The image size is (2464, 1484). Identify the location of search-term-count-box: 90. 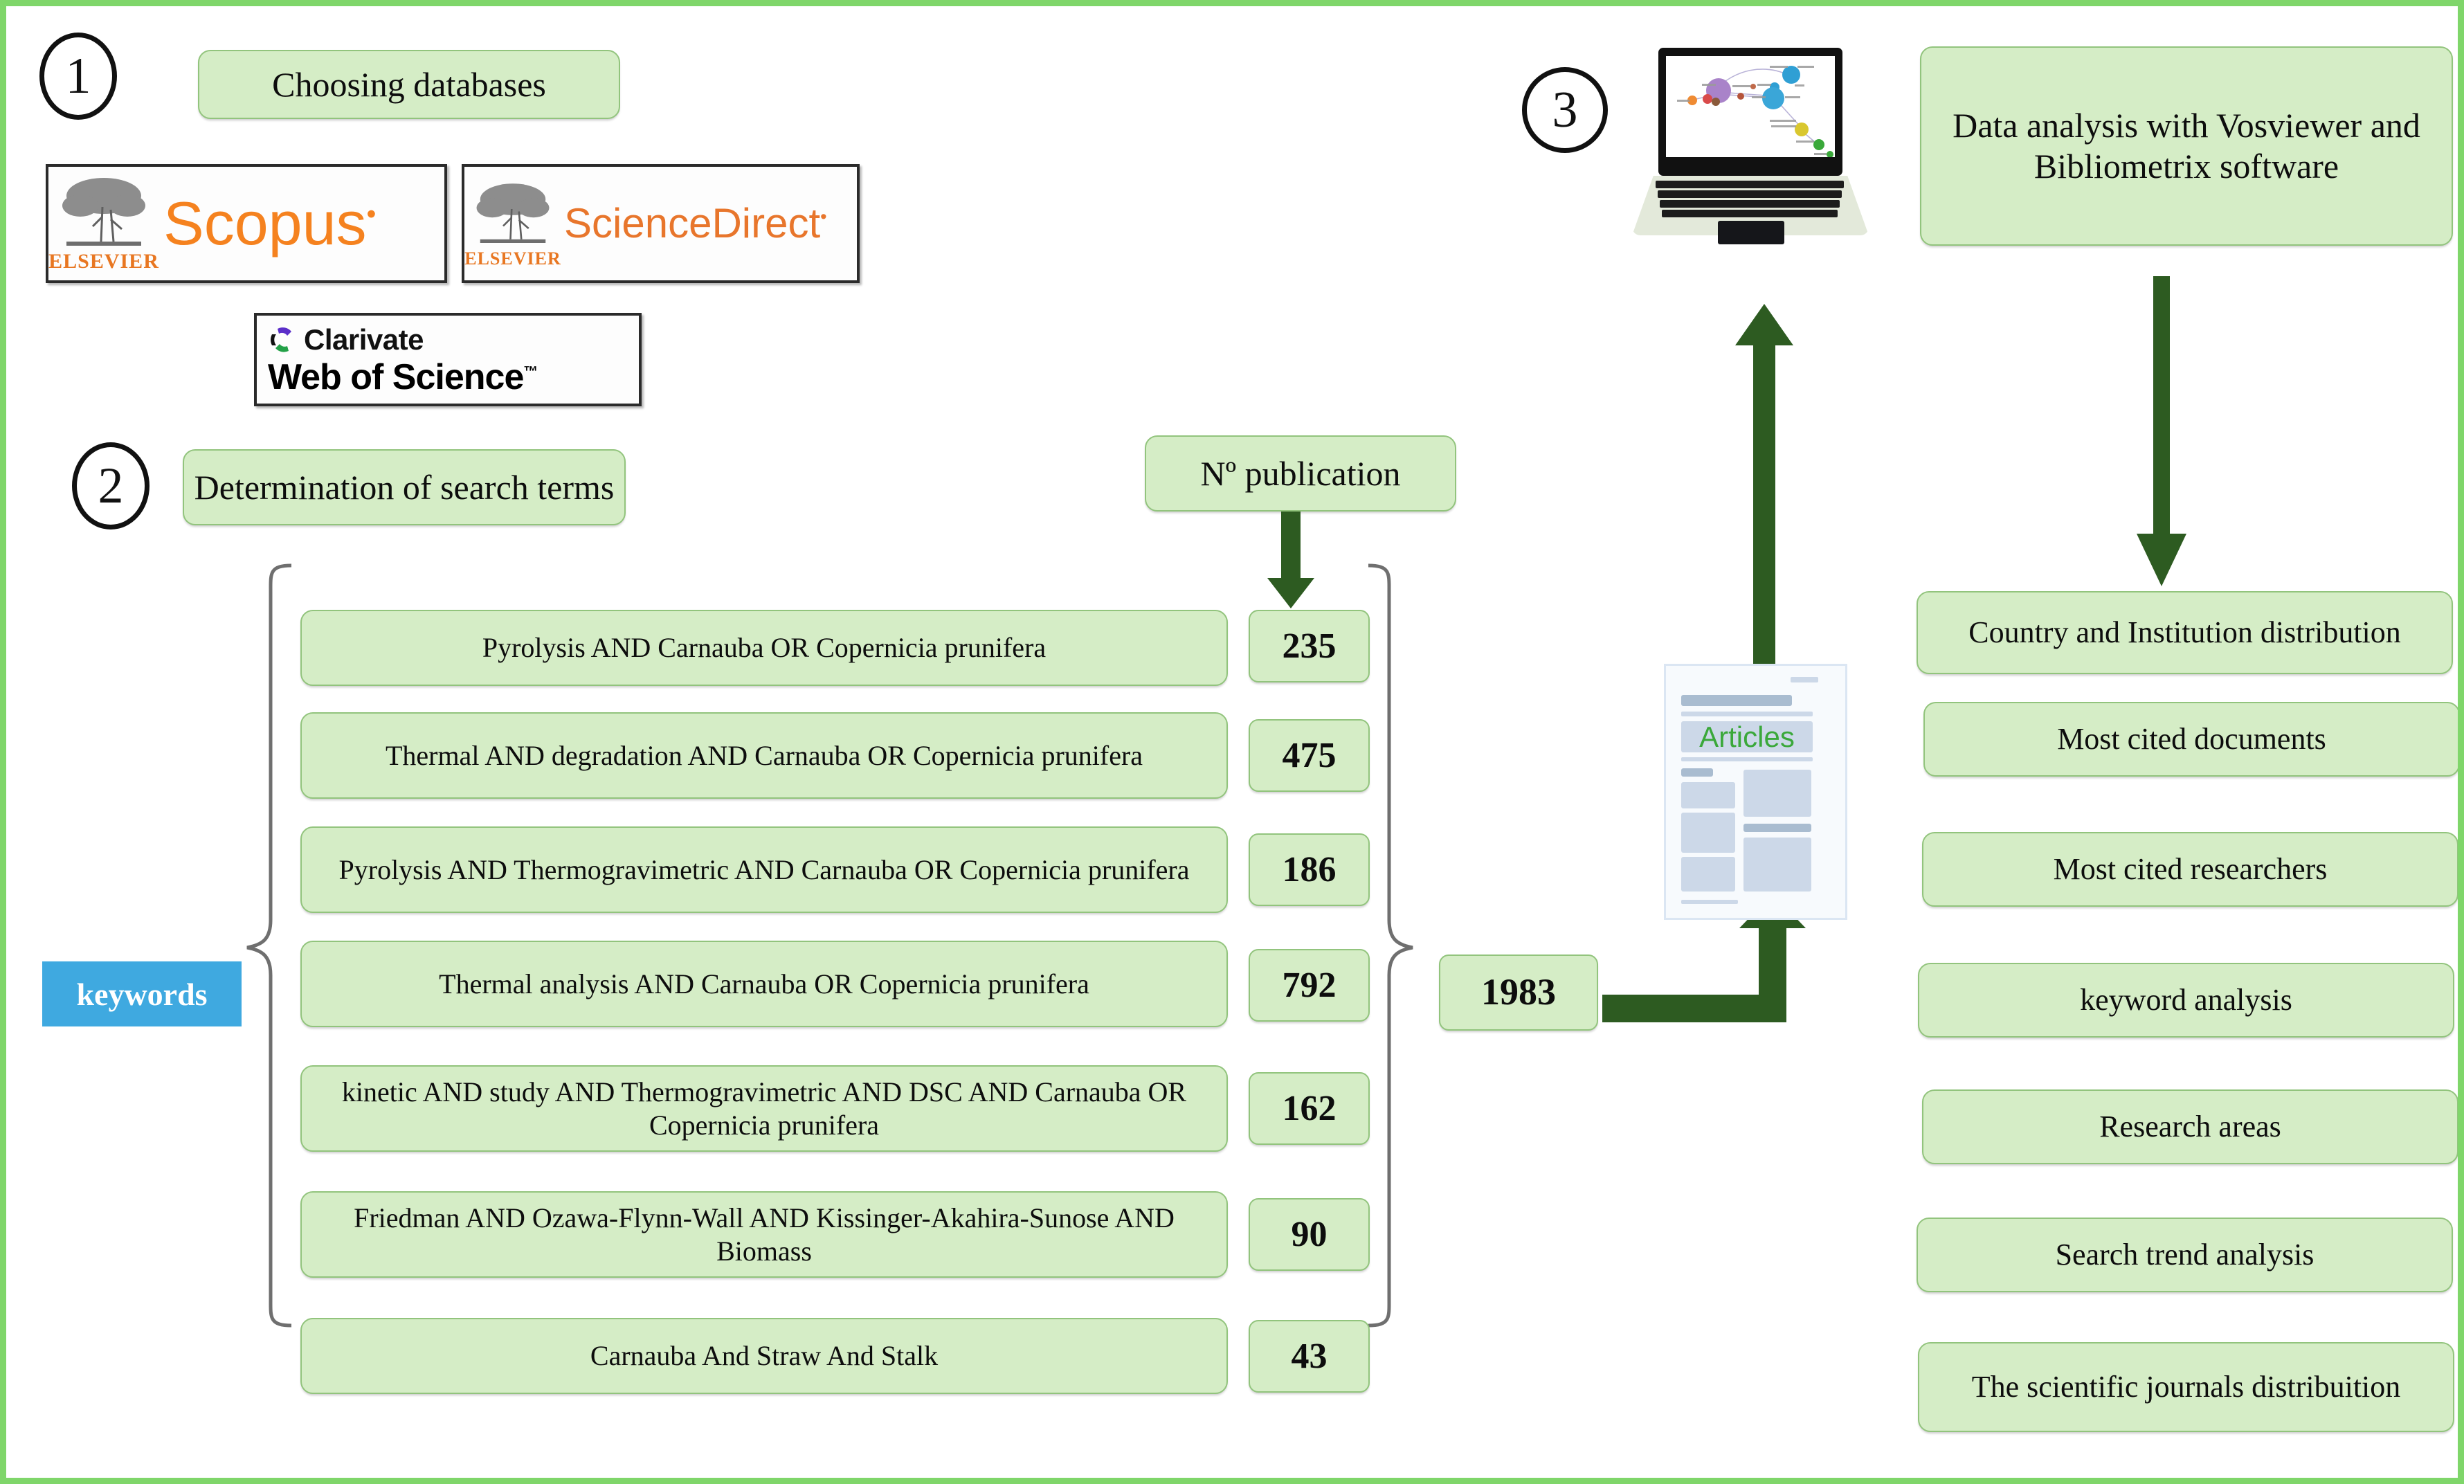
(1309, 1234).